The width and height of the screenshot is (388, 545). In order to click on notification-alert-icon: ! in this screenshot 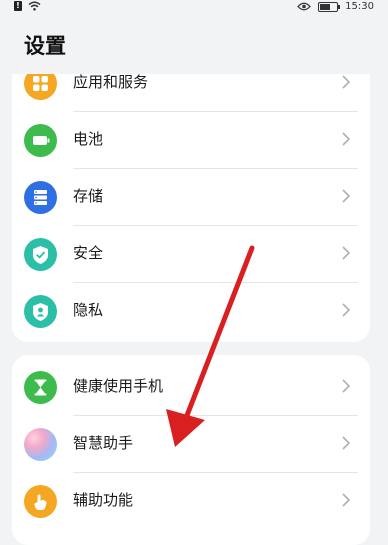, I will do `click(18, 6)`.